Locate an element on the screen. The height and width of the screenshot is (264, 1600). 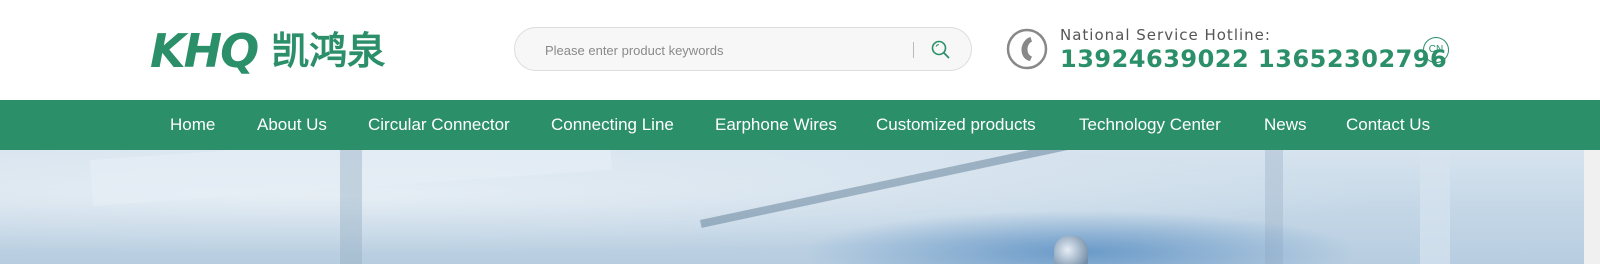
nav-item-news: News is located at coordinates (1285, 125).